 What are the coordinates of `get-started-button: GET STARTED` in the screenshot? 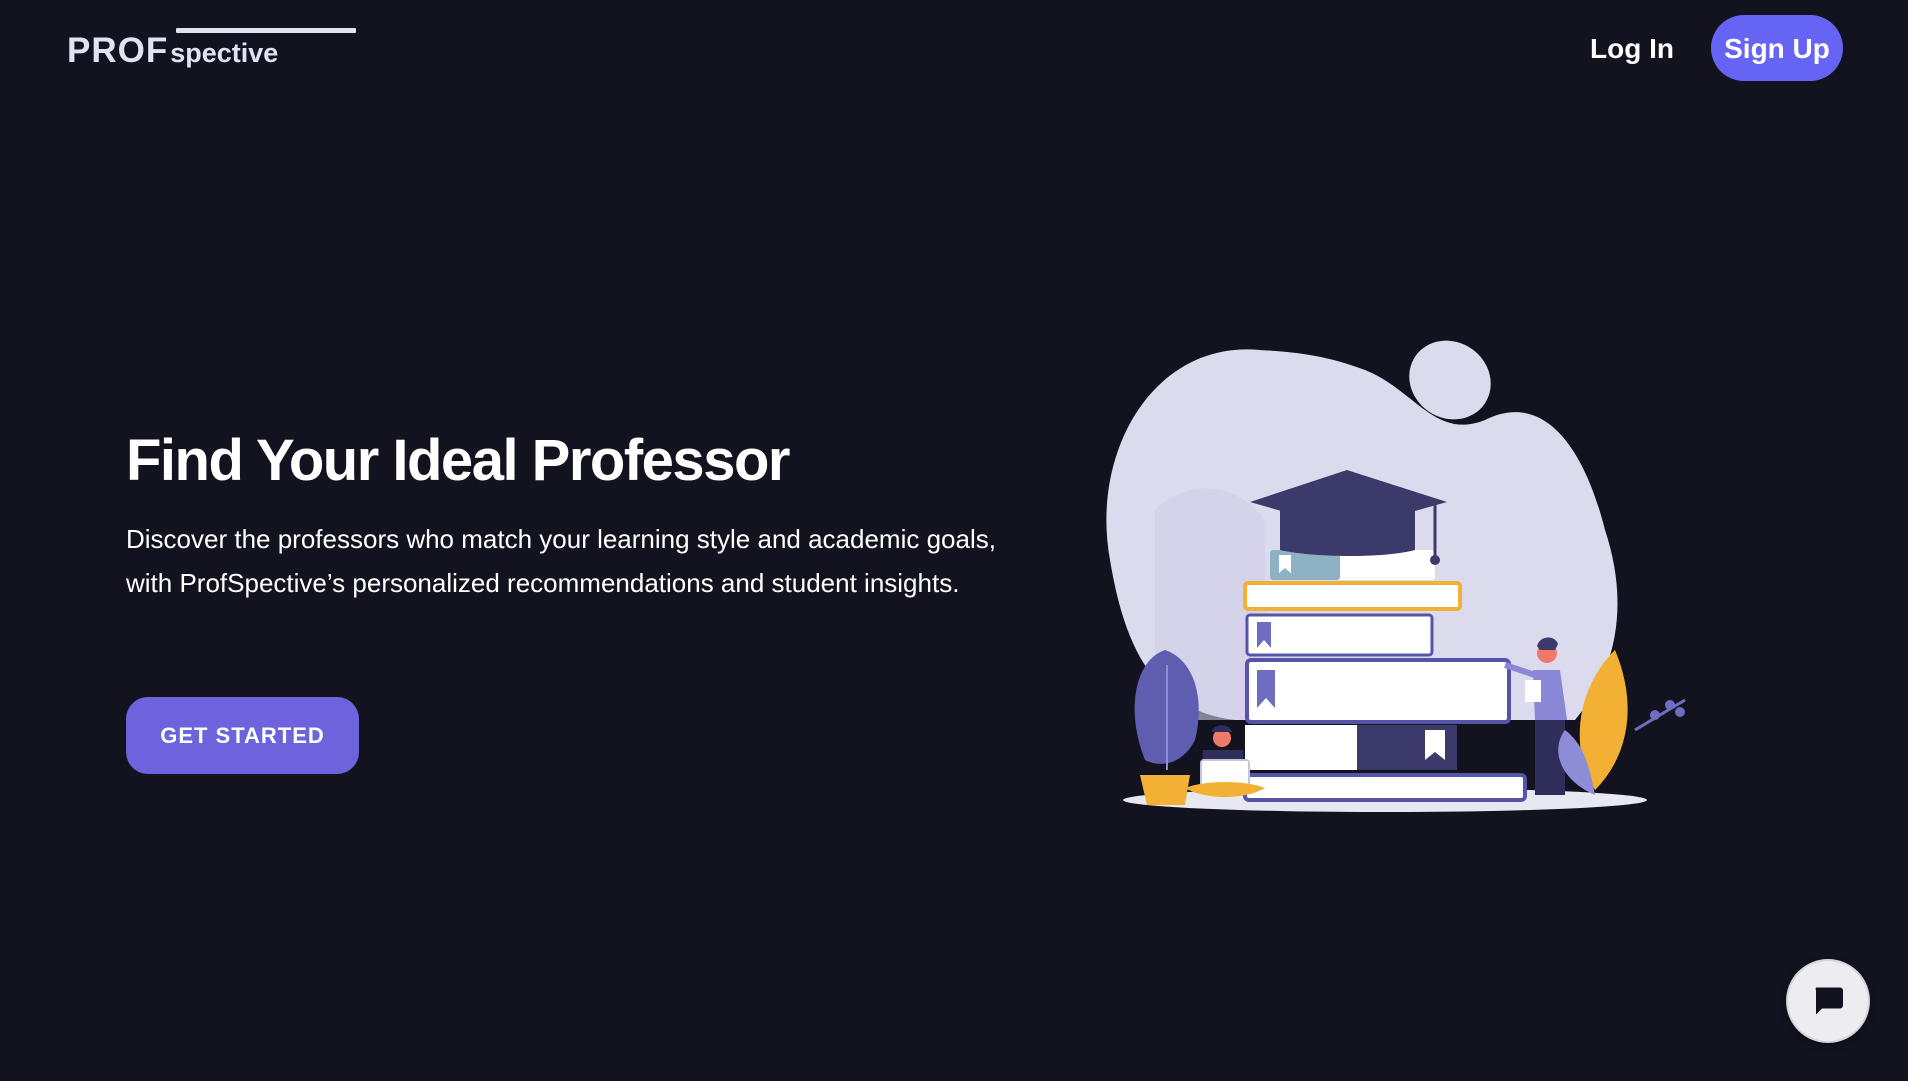 It's located at (242, 735).